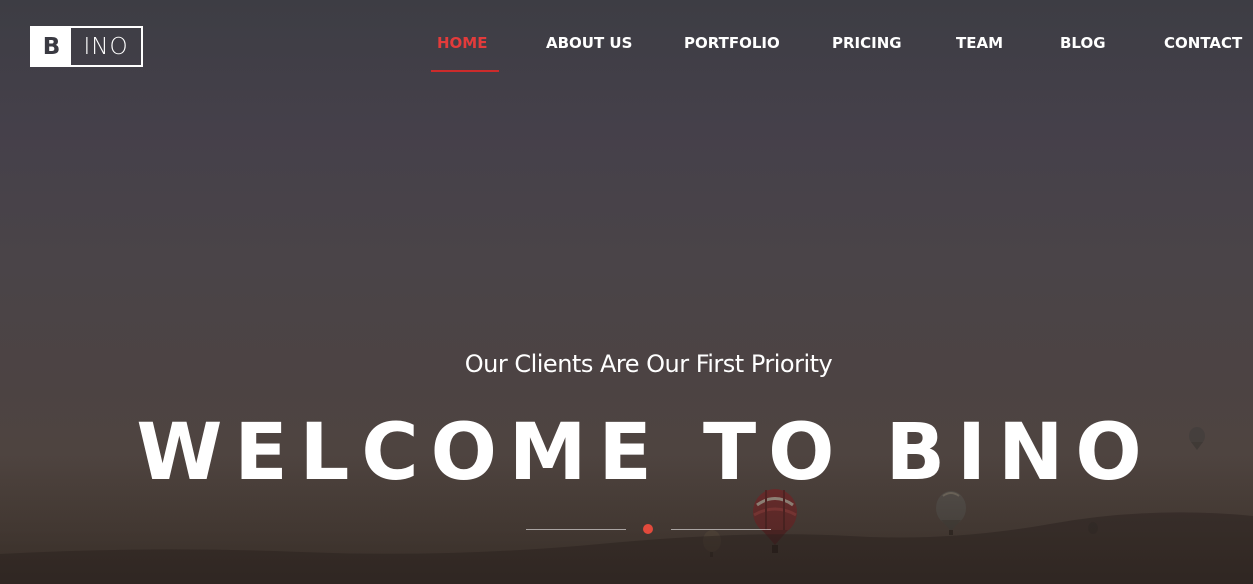 Image resolution: width=1253 pixels, height=584 pixels. I want to click on nav-item-pricing: PRICING, so click(867, 43).